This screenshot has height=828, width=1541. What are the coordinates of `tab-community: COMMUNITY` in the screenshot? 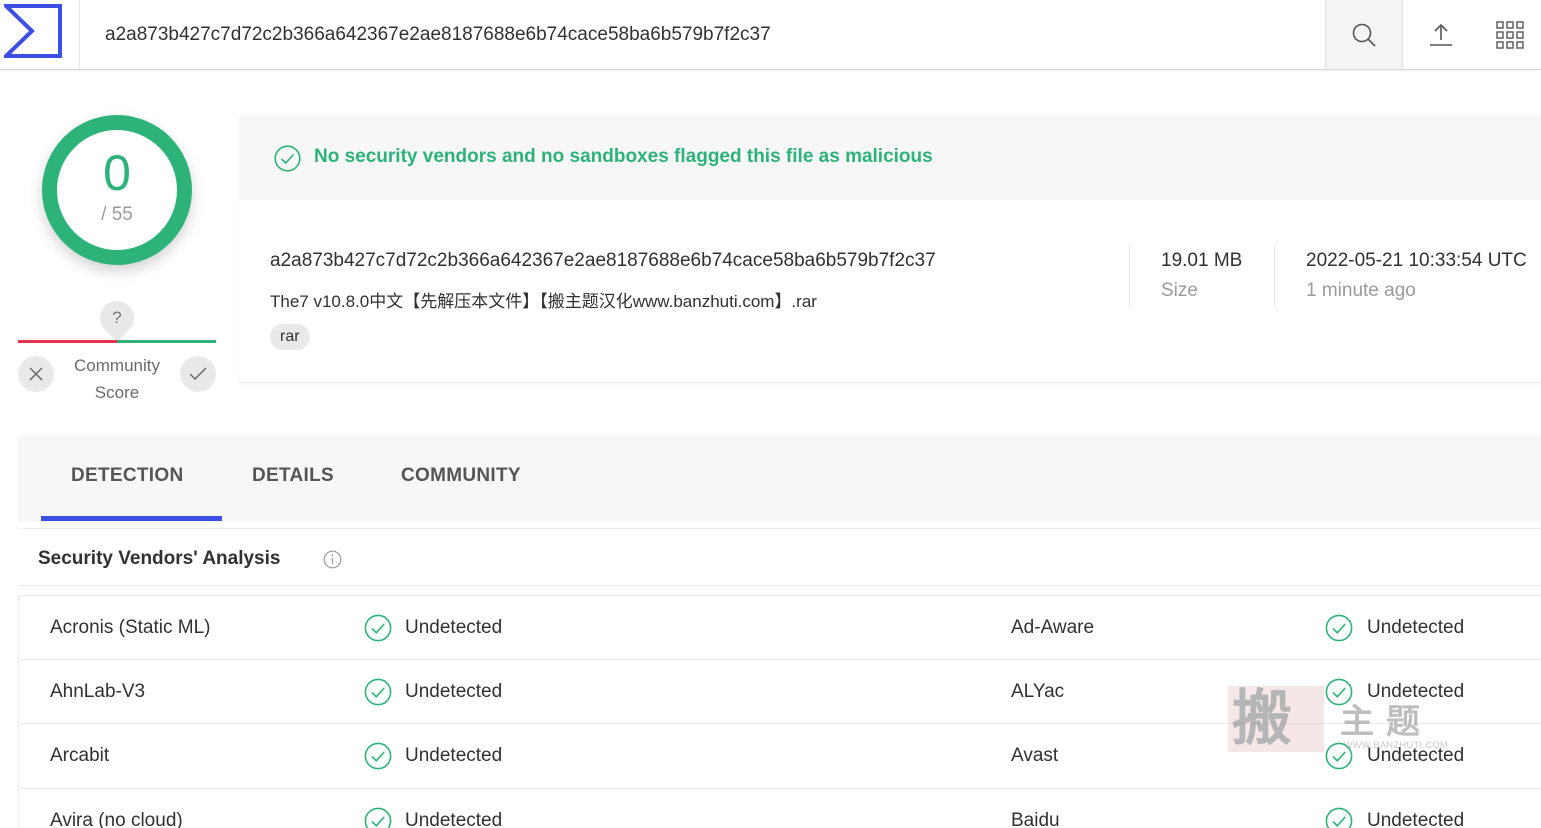 It's located at (461, 476).